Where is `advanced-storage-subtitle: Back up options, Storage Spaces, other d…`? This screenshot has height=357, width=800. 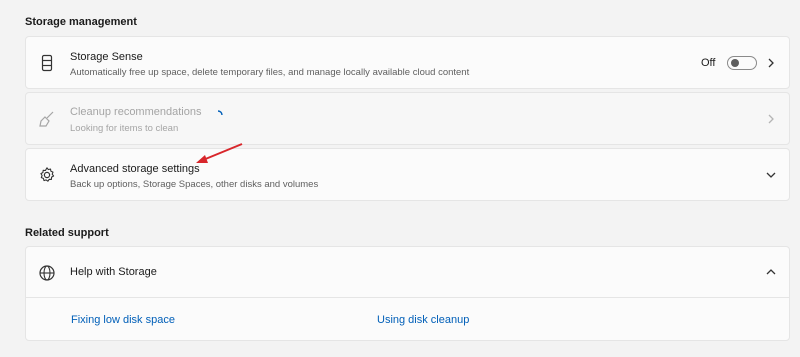
advanced-storage-subtitle: Back up options, Storage Spaces, other d… is located at coordinates (194, 184).